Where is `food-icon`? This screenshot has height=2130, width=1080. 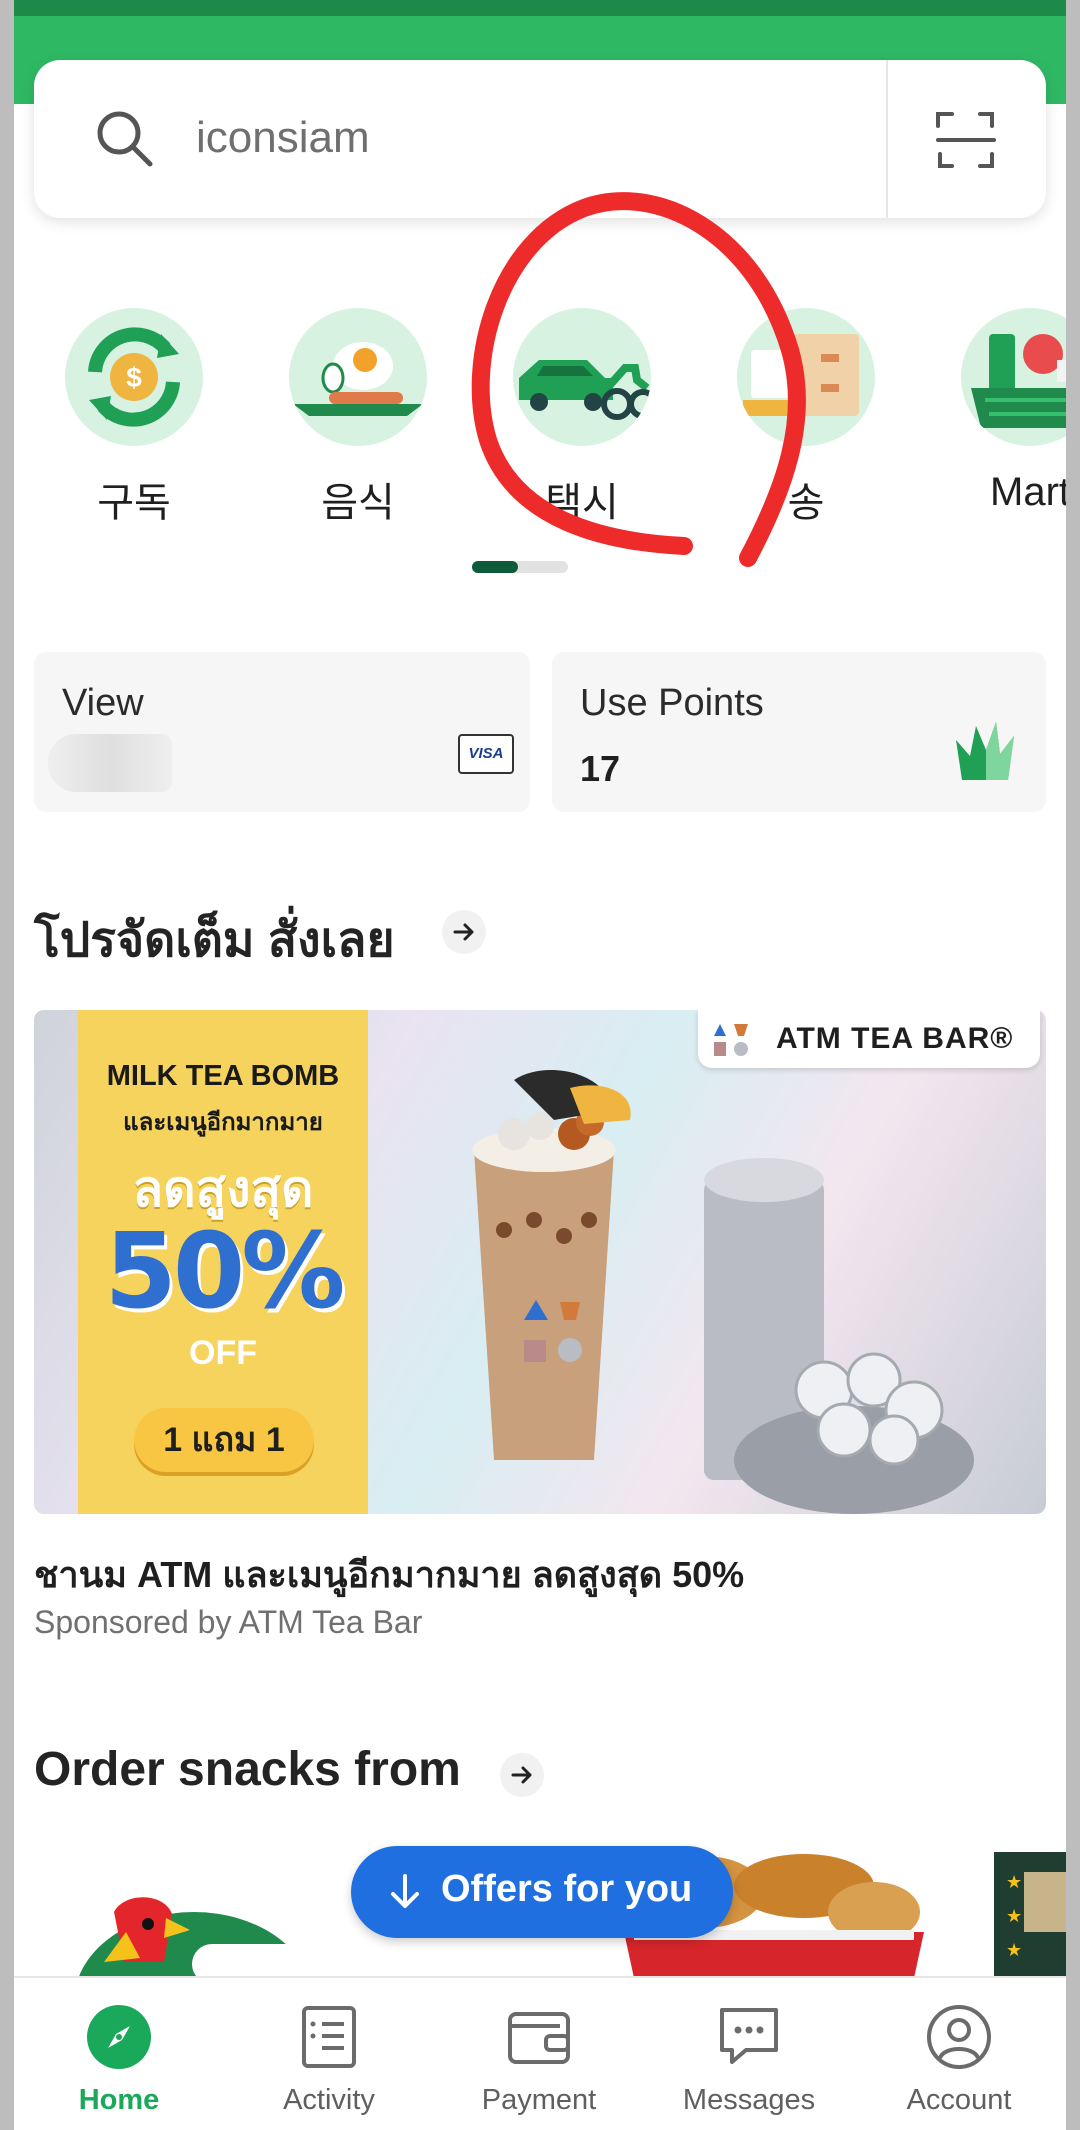
food-icon is located at coordinates (358, 377).